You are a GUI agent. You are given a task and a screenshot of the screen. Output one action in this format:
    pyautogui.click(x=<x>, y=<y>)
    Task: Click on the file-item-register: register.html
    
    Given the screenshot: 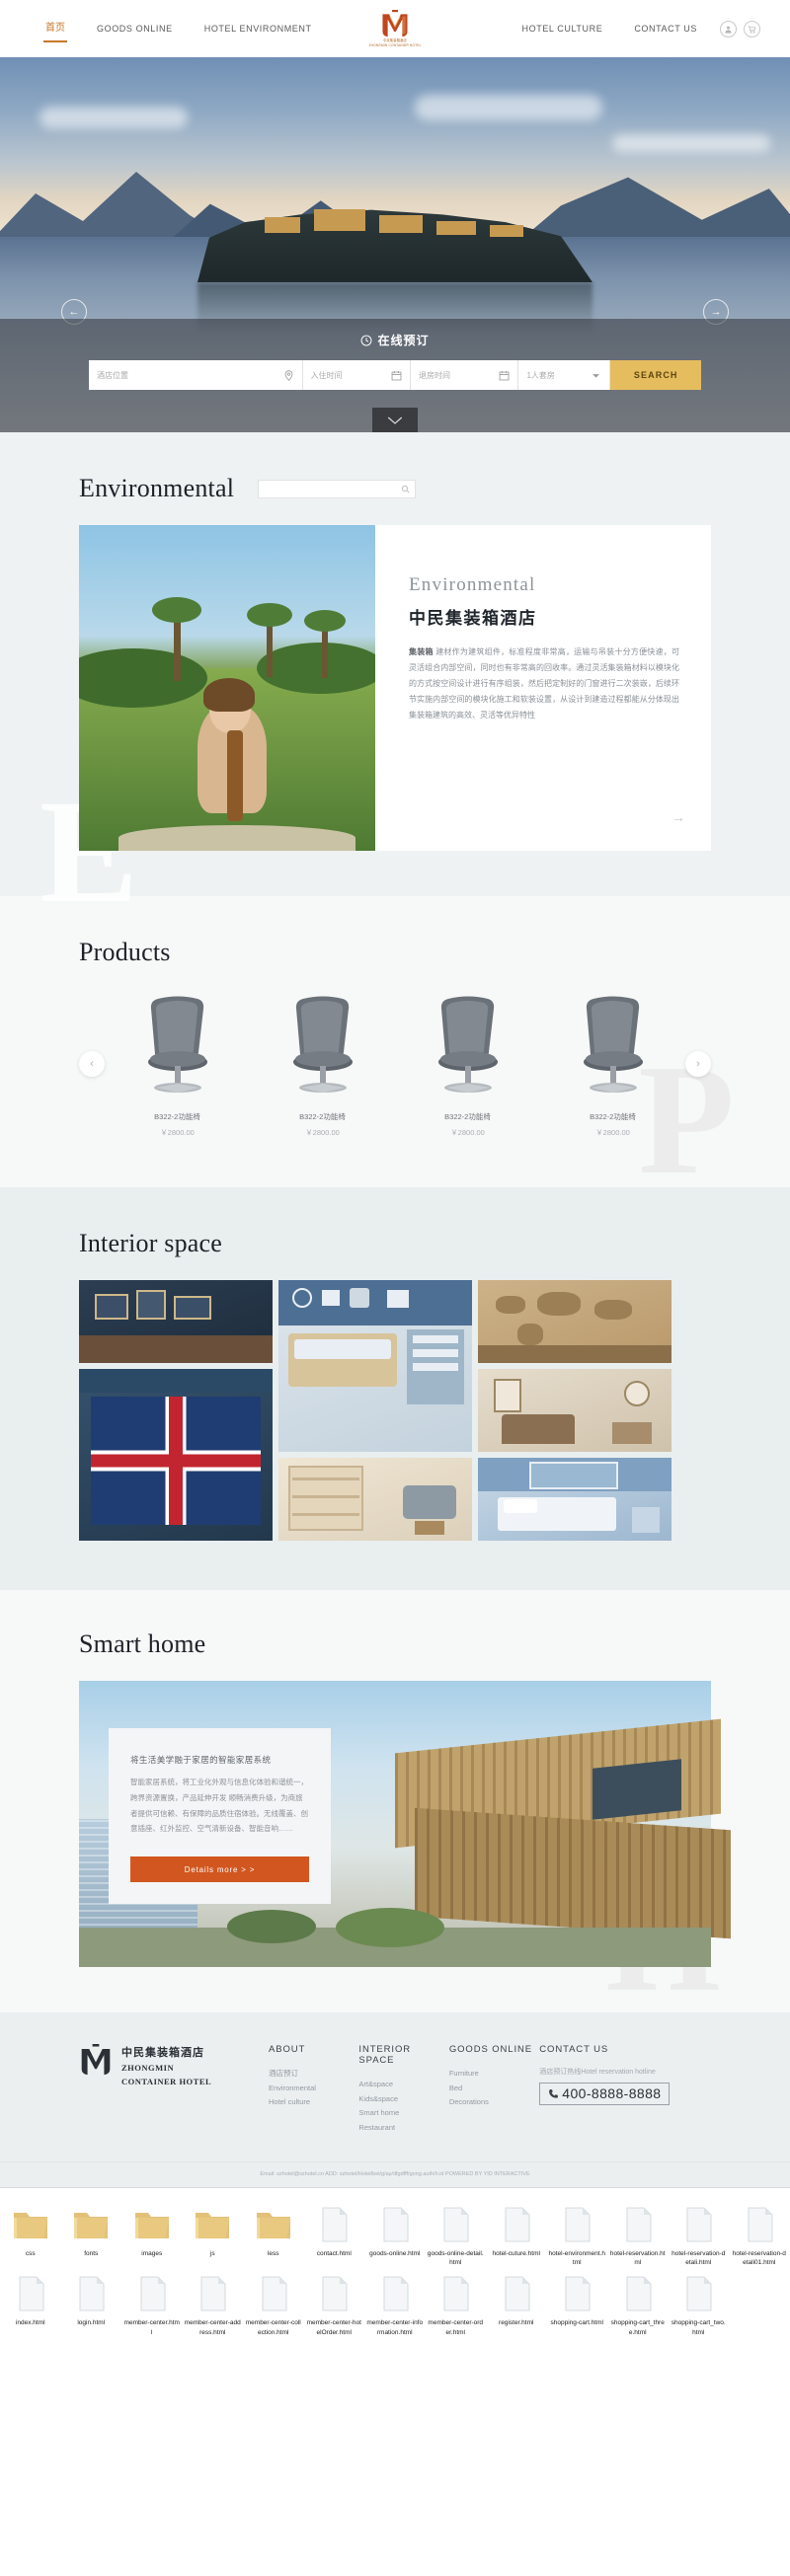 What is the action you would take?
    pyautogui.click(x=517, y=2302)
    